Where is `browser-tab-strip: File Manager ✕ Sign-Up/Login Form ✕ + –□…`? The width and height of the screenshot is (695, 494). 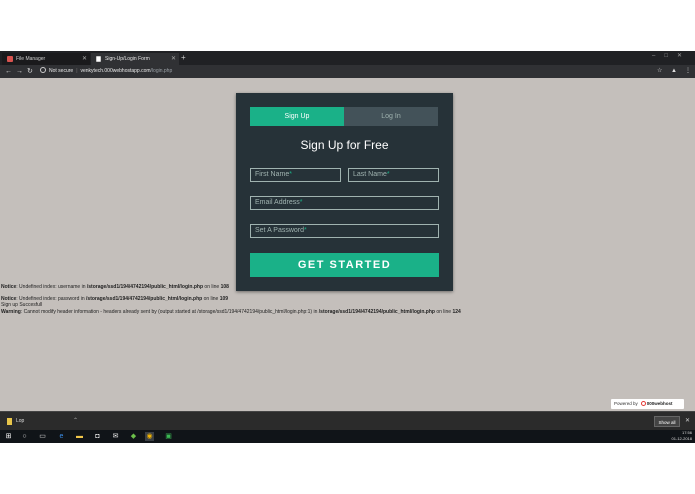
browser-tab-strip: File Manager ✕ Sign-Up/Login Form ✕ + –□… is located at coordinates (347, 58).